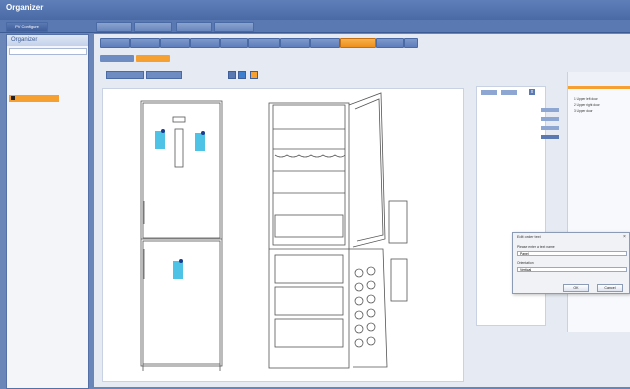 The height and width of the screenshot is (389, 630). I want to click on close-icon: x, so click(532, 92).